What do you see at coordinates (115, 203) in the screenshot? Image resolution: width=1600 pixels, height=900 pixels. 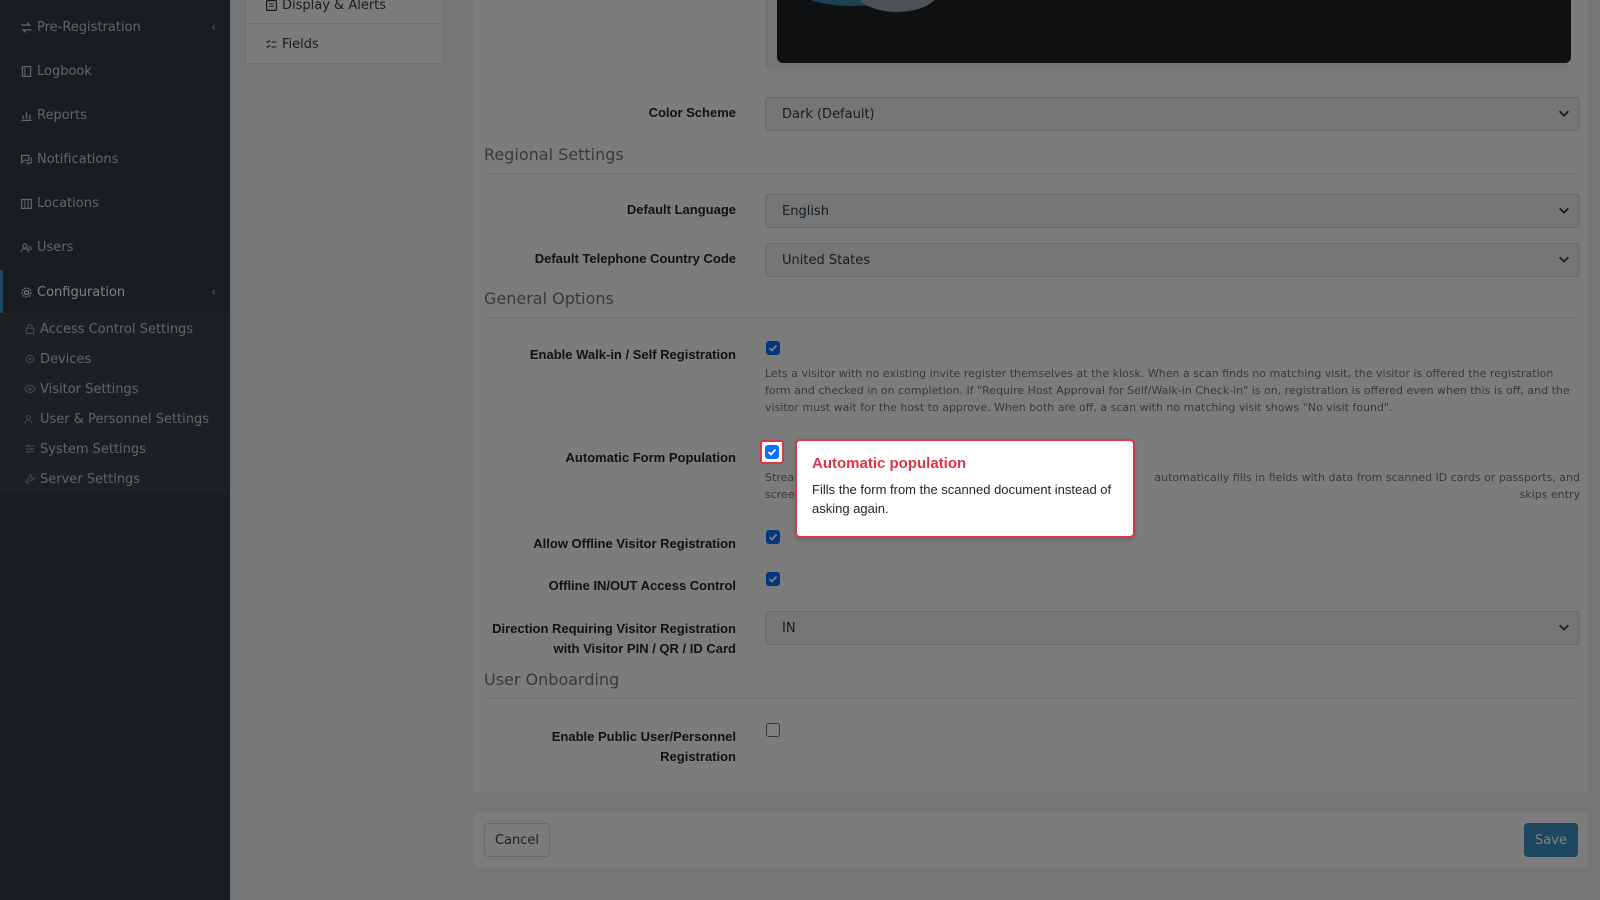 I see `sidebar-item-locations: Locations` at bounding box center [115, 203].